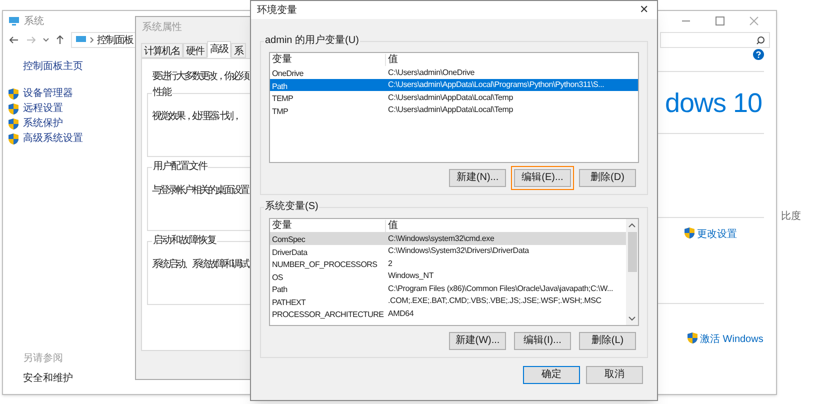 Image resolution: width=831 pixels, height=404 pixels. I want to click on variable-row: TMP C:\Users\admin\AppData\Local\Temp, so click(454, 110).